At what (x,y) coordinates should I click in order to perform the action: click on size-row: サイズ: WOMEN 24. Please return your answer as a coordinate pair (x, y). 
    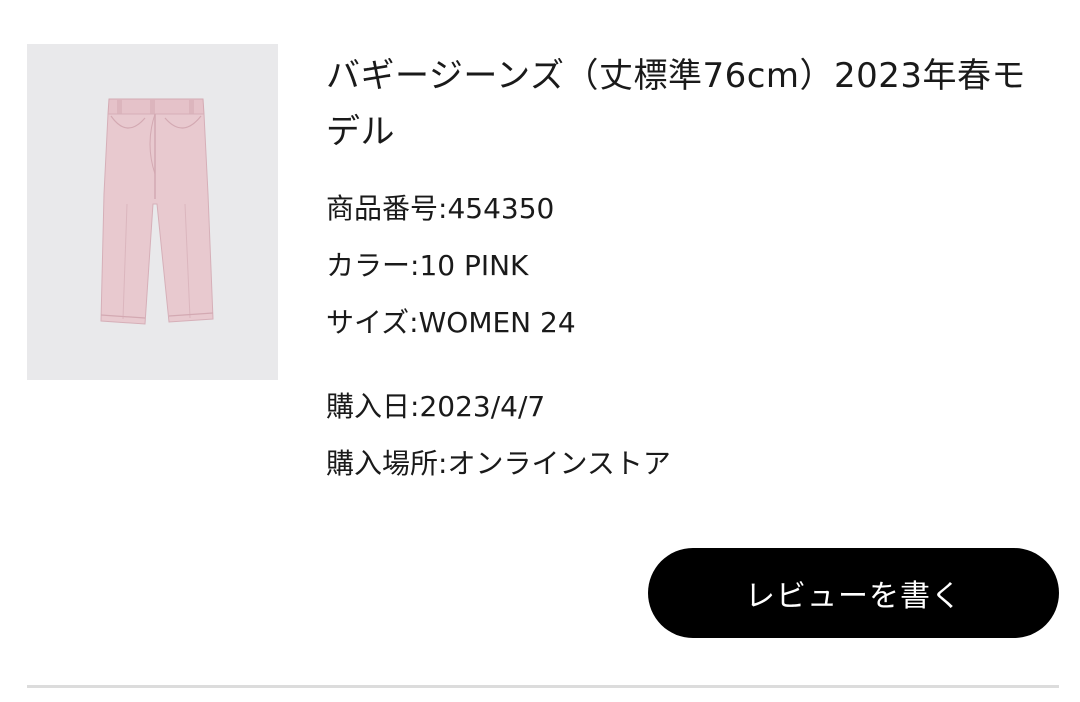
    Looking at the image, I should click on (691, 322).